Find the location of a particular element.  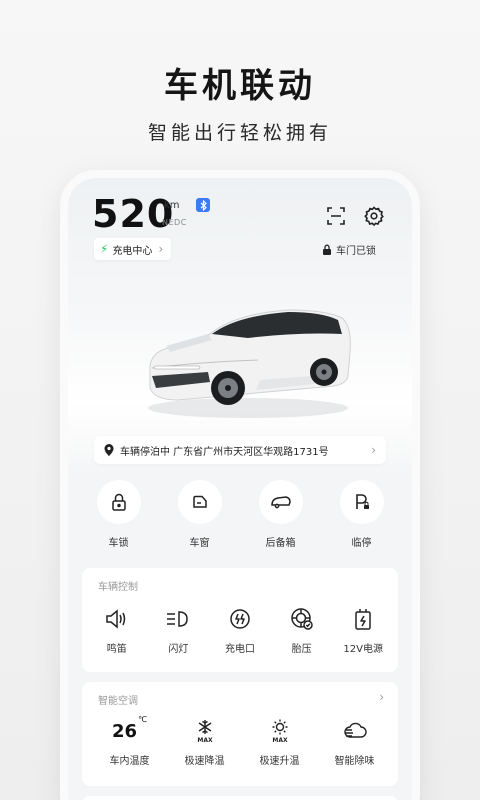

quick-action-temp-parking: 临停 is located at coordinates (362, 518).